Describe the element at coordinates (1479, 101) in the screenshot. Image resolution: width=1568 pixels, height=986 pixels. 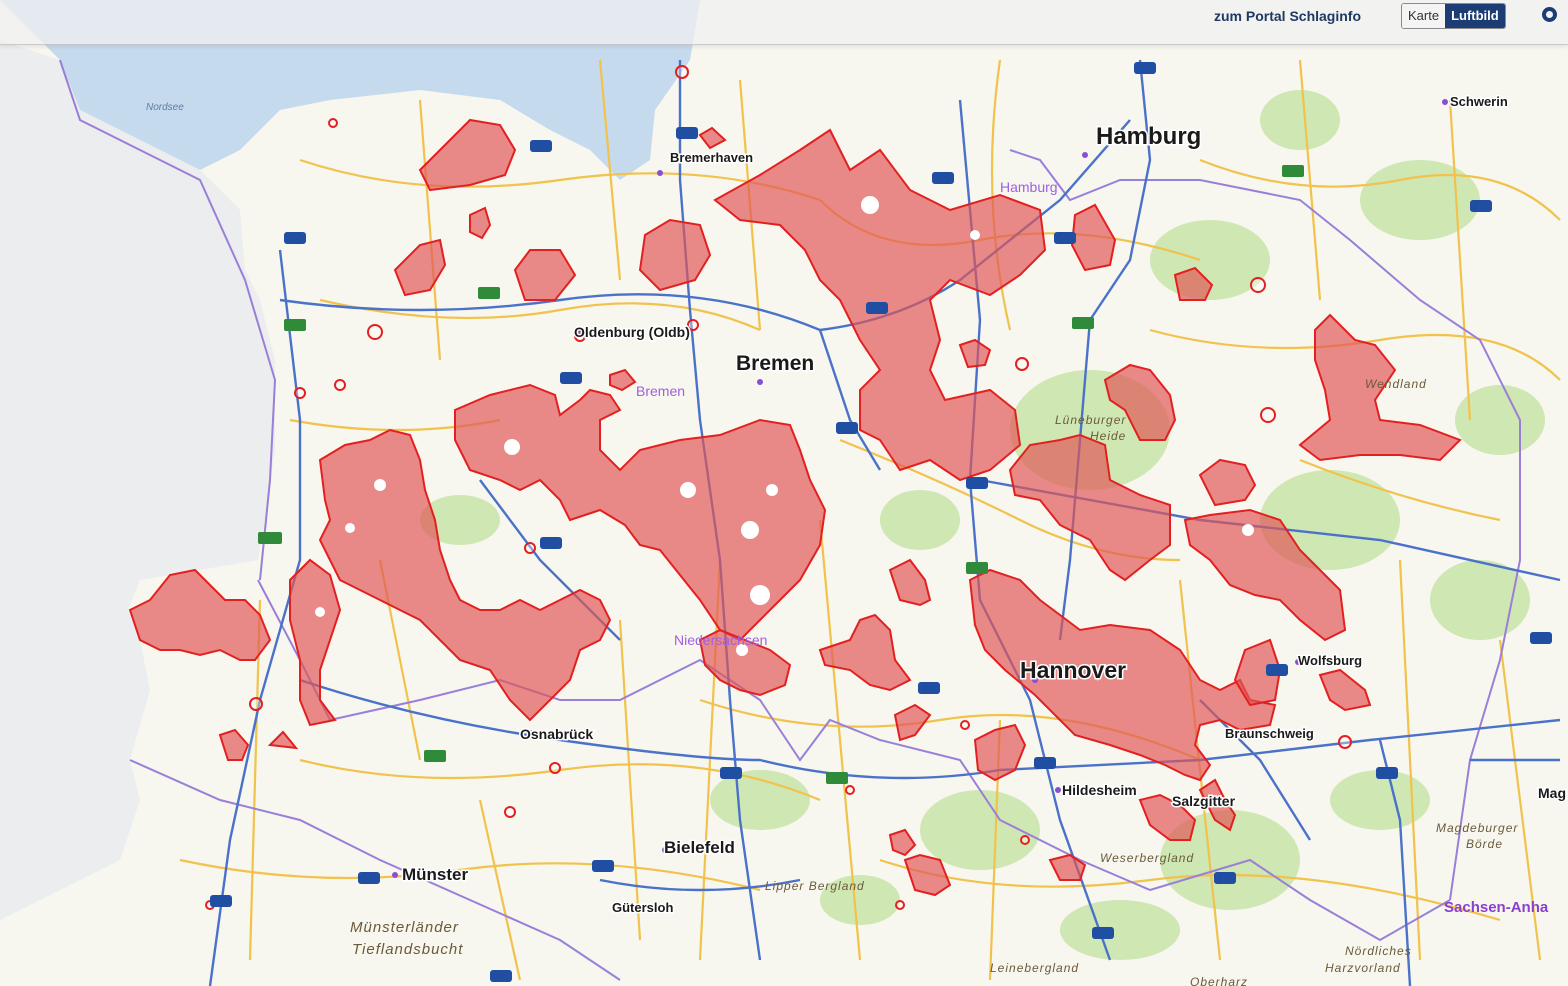
I see `city-label-schwerin: Schwerin` at that location.